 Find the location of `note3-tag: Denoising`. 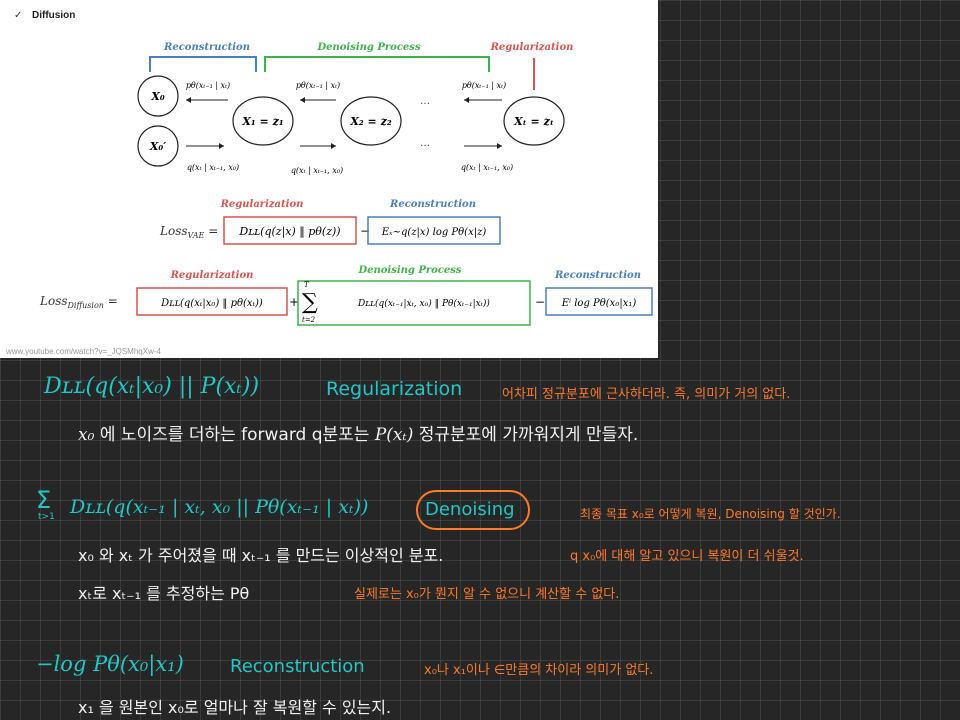

note3-tag: Denoising is located at coordinates (470, 509).